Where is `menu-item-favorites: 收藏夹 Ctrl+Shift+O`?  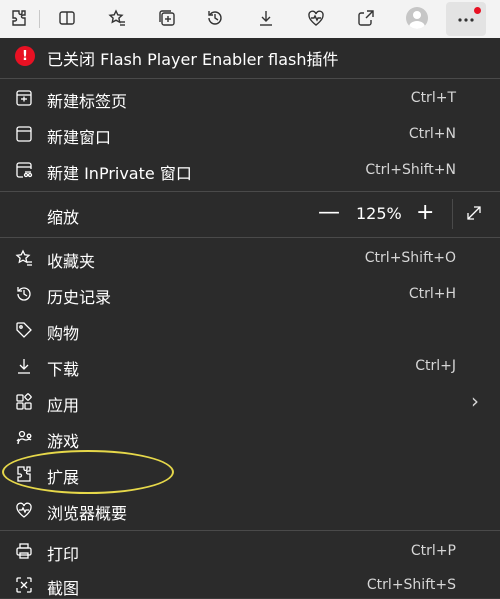 menu-item-favorites: 收藏夹 Ctrl+Shift+O is located at coordinates (250, 258).